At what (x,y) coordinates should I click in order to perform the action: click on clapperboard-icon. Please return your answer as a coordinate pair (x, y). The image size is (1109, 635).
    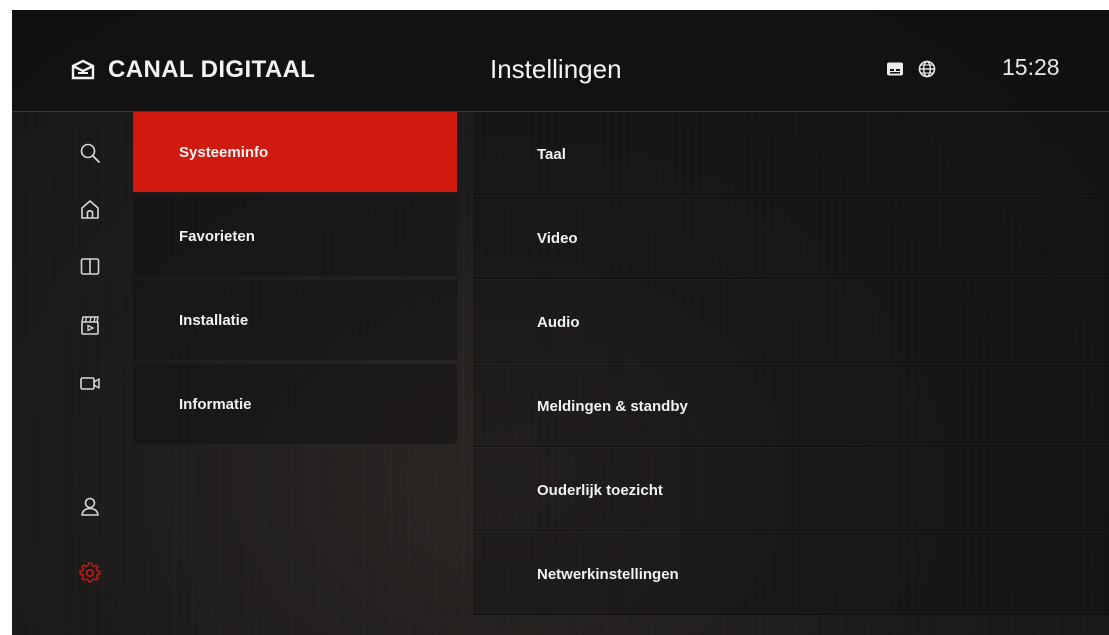
    Looking at the image, I should click on (90, 325).